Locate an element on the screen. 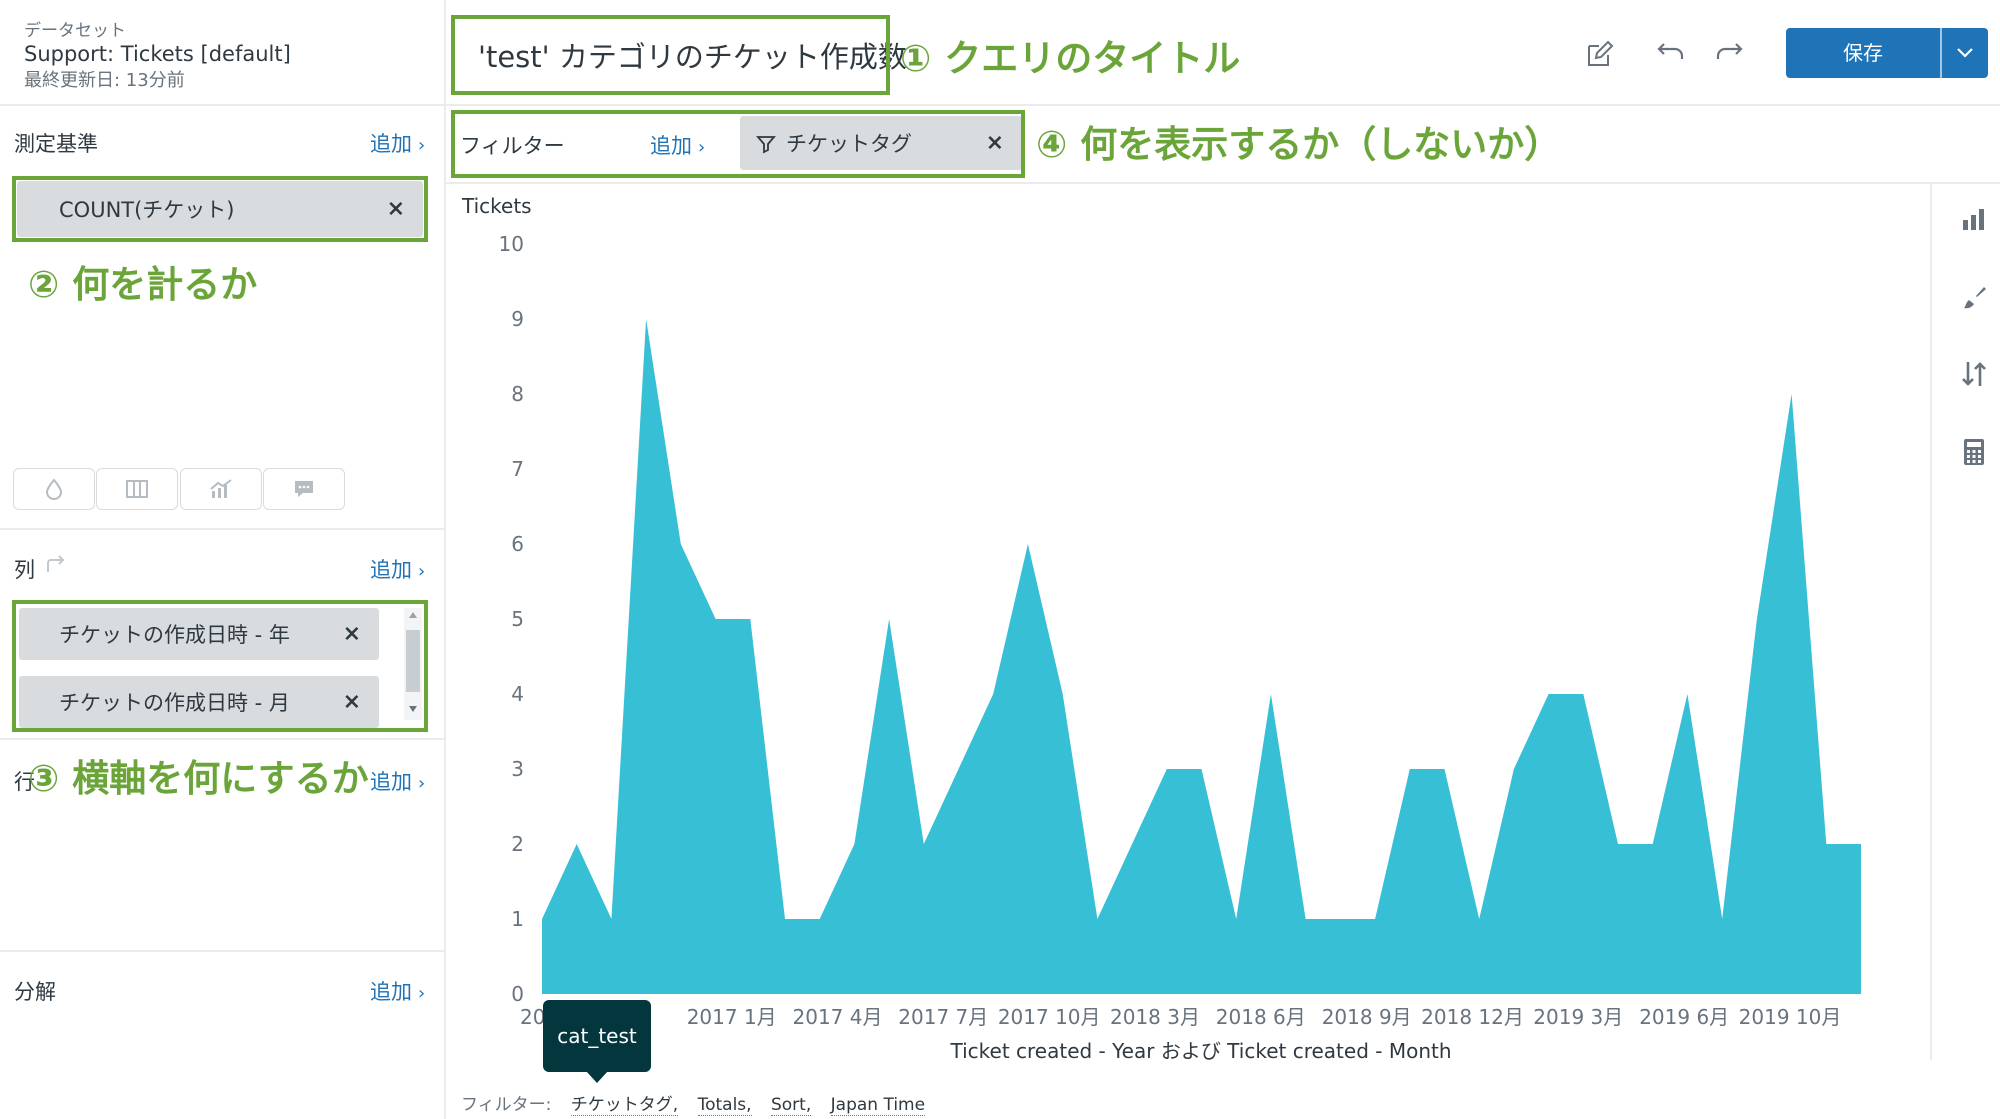  add-row-label: 追加 is located at coordinates (391, 782).